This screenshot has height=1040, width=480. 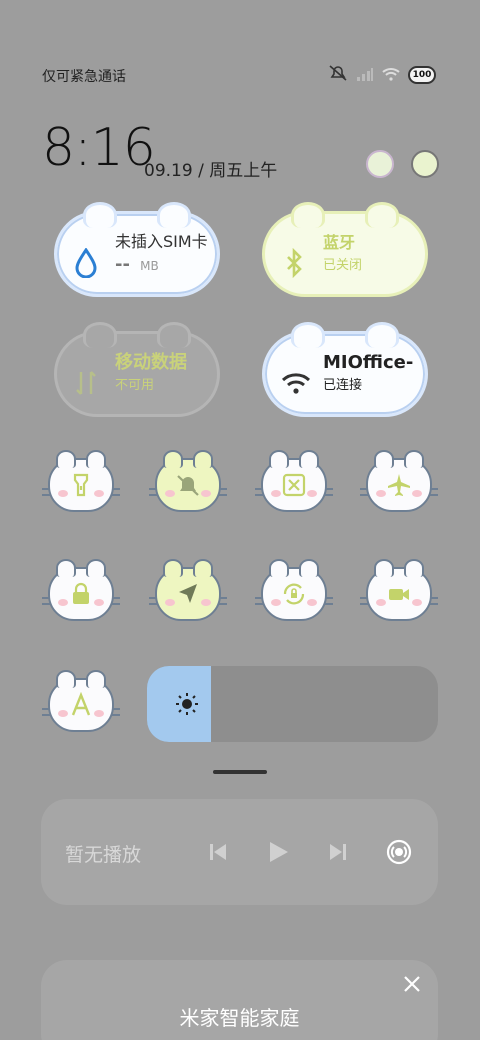 I want to click on cake-icon, so click(x=380, y=164).